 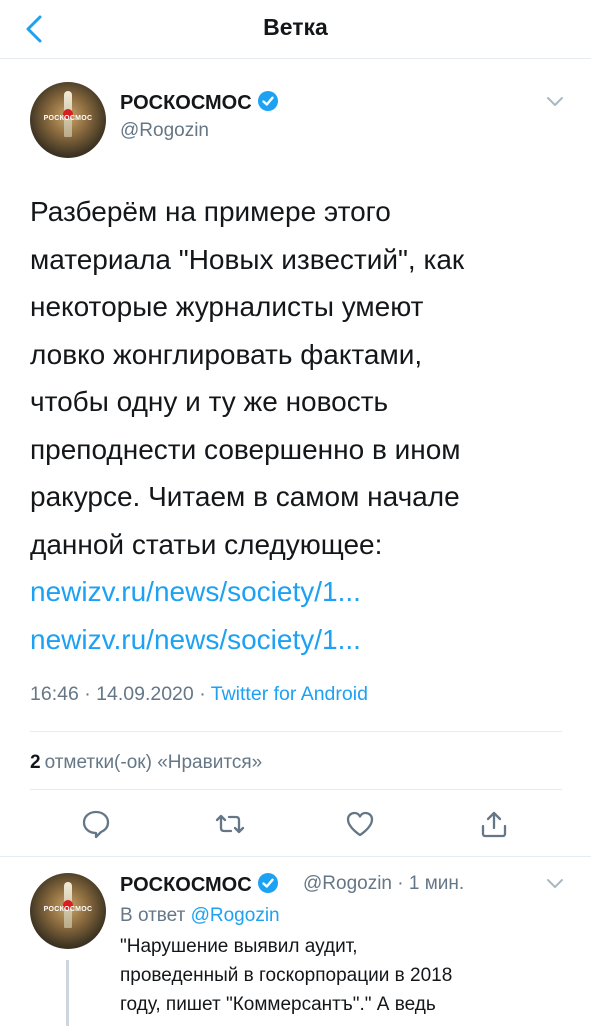 I want to click on tweet-text-line: материала "Новых известий", как, so click(x=247, y=259).